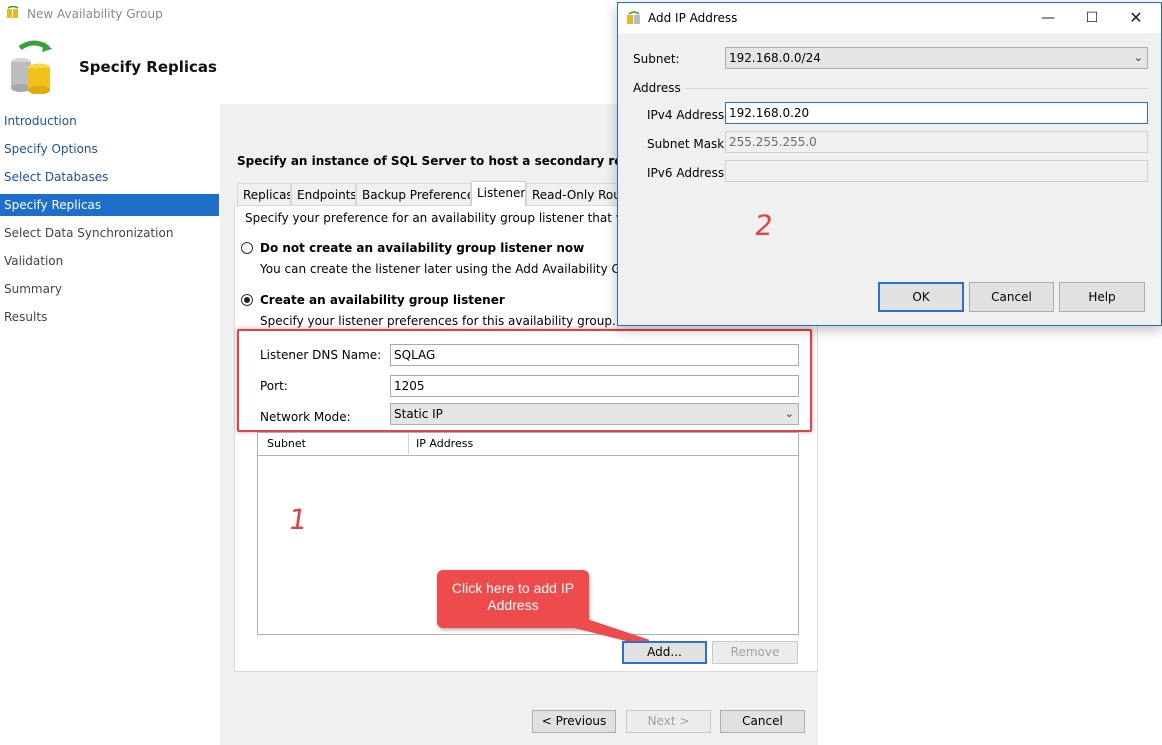  I want to click on subnet-label: Subnet:, so click(656, 59).